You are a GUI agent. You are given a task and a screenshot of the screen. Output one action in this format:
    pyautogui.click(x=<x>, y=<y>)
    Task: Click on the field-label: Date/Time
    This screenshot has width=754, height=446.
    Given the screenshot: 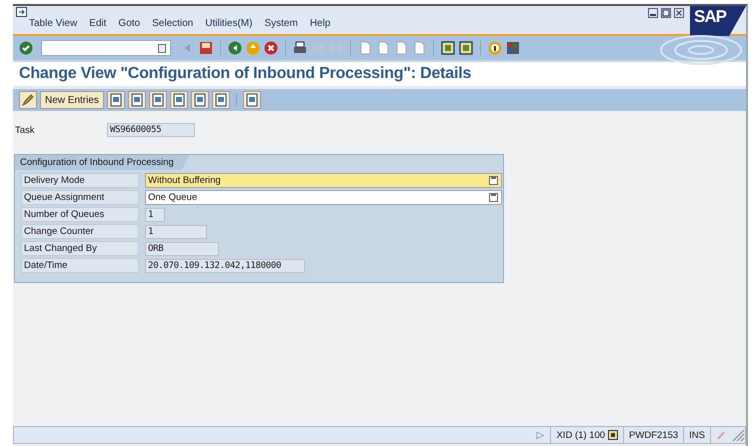 What is the action you would take?
    pyautogui.click(x=80, y=265)
    